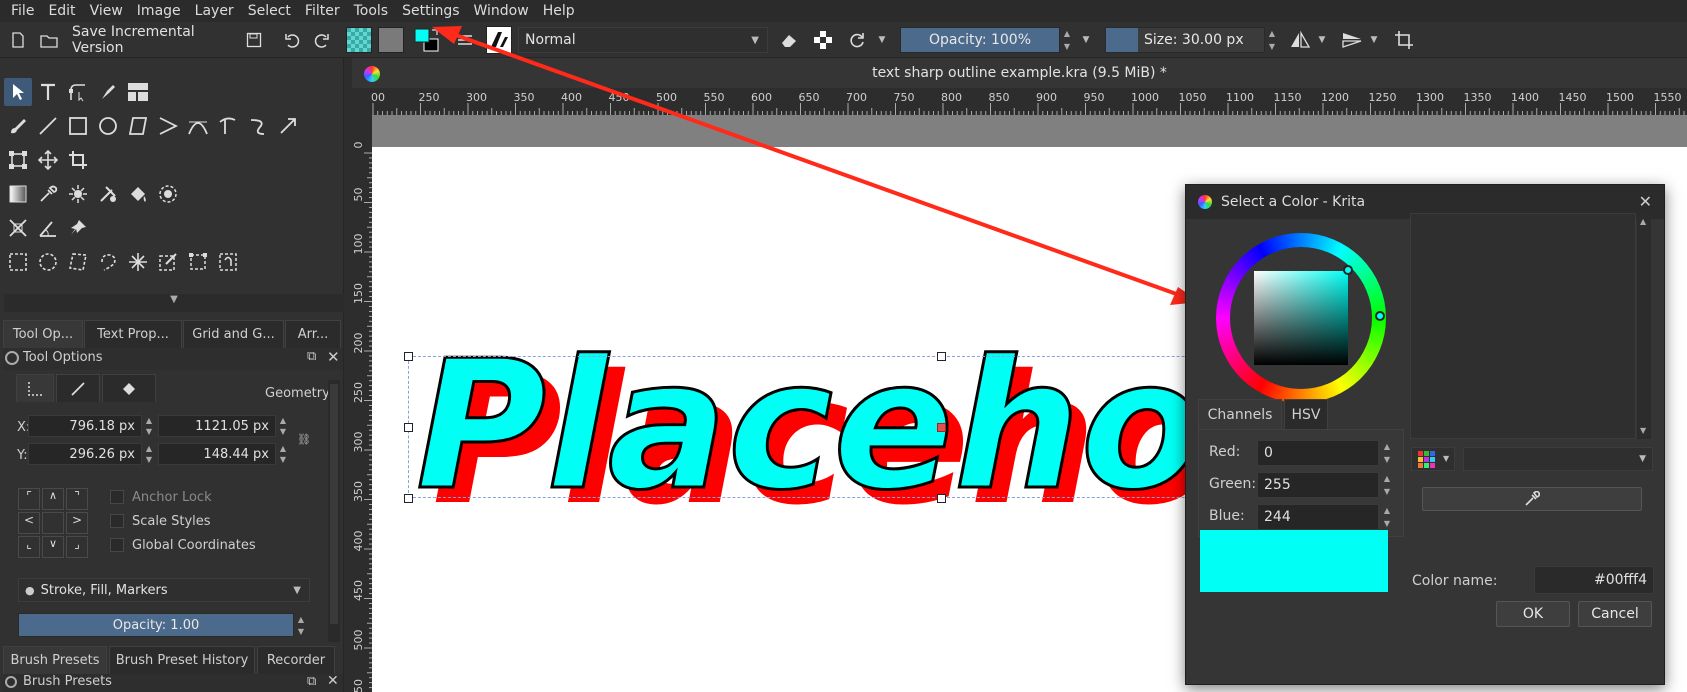  I want to click on reload-preset-icon, so click(857, 40).